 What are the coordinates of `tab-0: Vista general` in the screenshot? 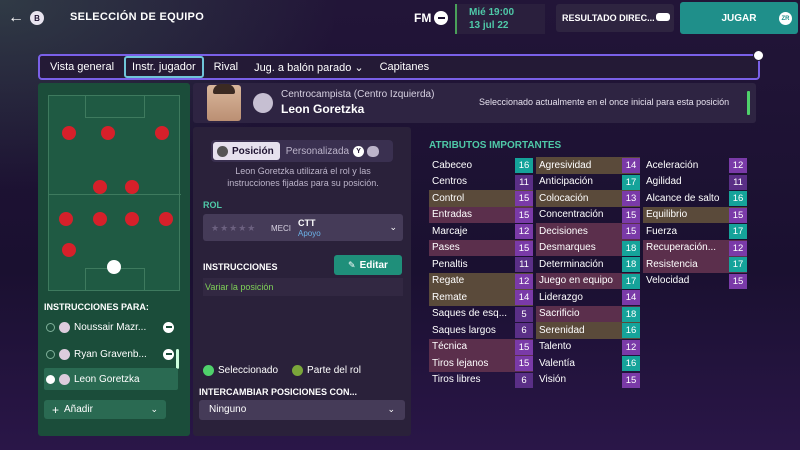 It's located at (82, 67).